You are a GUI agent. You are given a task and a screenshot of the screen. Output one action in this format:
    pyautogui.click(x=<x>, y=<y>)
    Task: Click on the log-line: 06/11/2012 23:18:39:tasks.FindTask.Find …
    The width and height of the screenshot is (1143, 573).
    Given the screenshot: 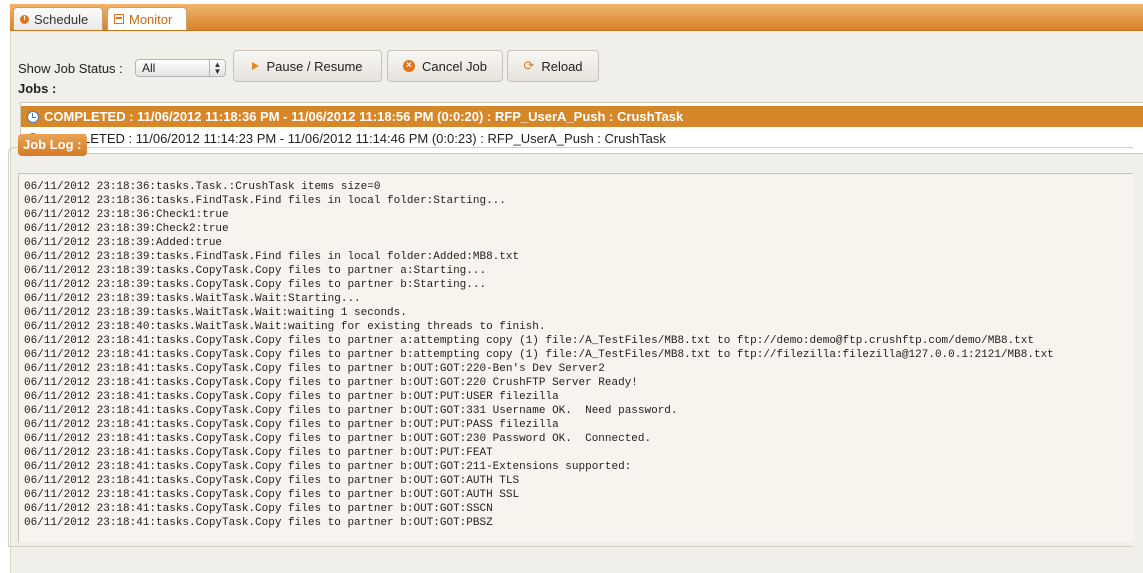 What is the action you would take?
    pyautogui.click(x=272, y=257)
    